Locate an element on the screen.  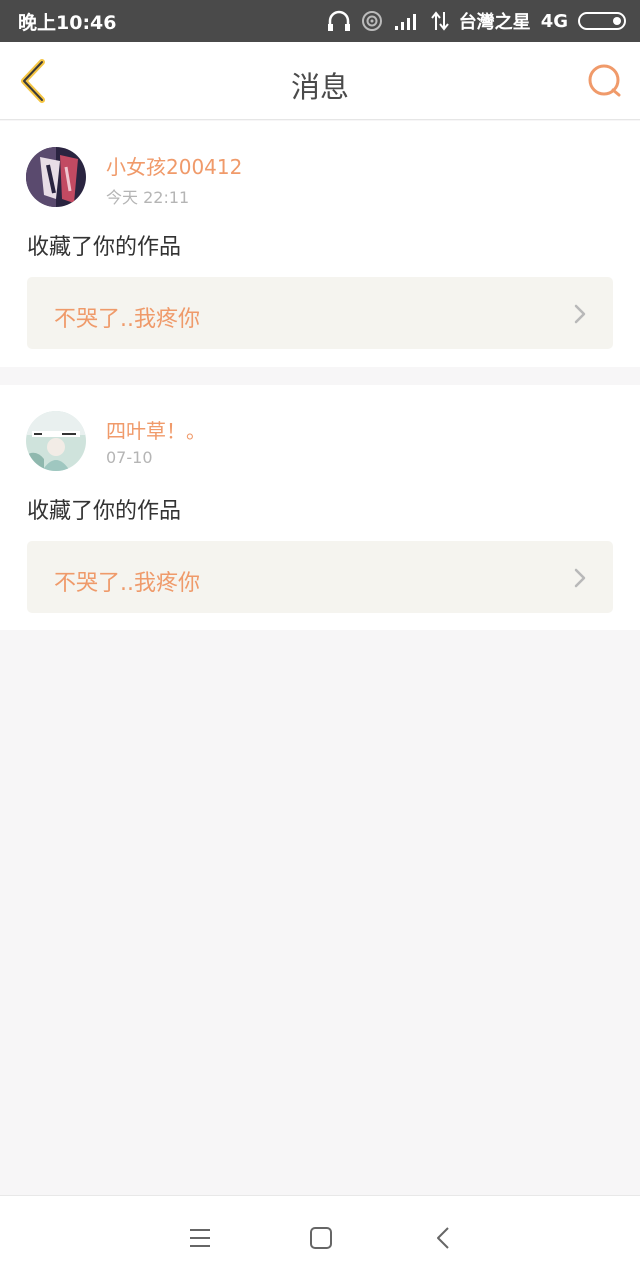
nav-back-button is located at coordinates (444, 1238).